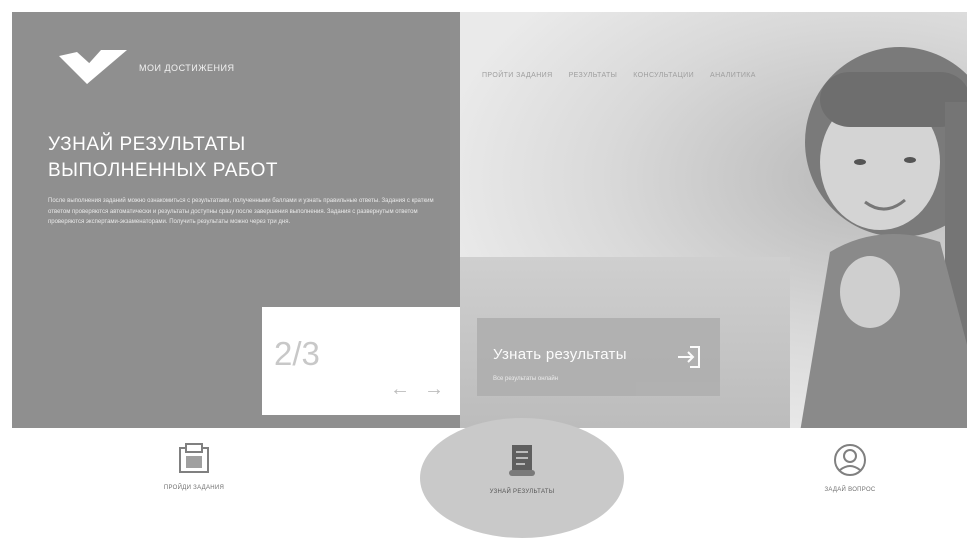 This screenshot has width=979, height=538. What do you see at coordinates (522, 492) in the screenshot?
I see `tab-results-label: УЗНАЙ РЕЗУЛЬТАТЫ` at bounding box center [522, 492].